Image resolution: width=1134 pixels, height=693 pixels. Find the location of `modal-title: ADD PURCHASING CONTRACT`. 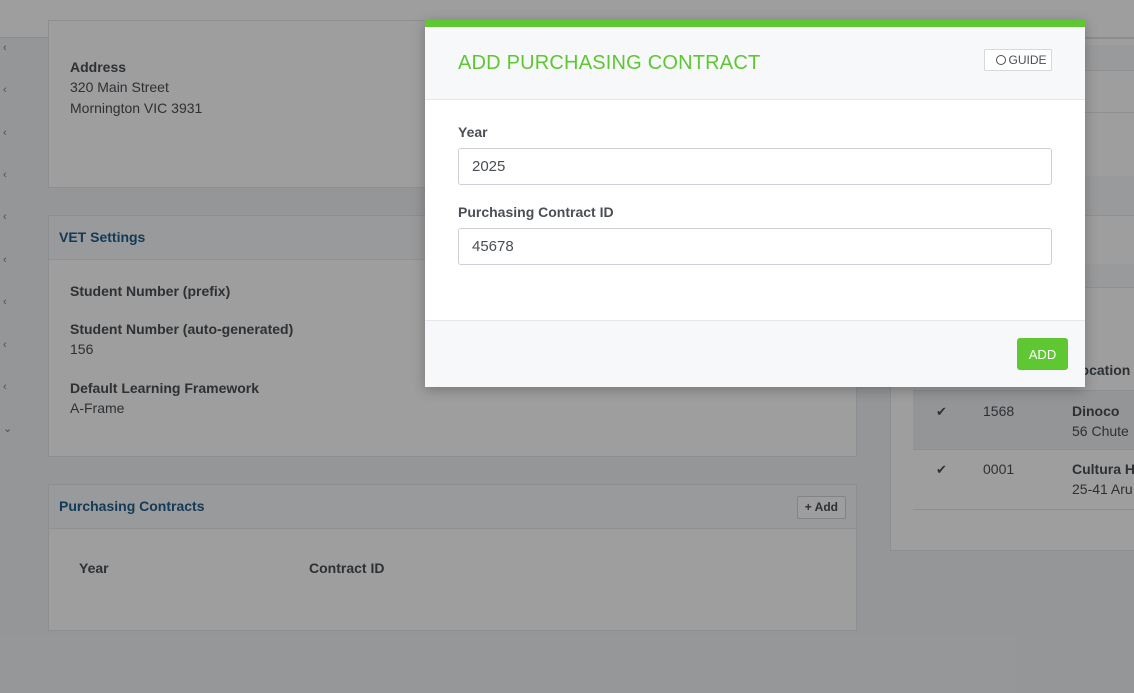

modal-title: ADD PURCHASING CONTRACT is located at coordinates (609, 63).